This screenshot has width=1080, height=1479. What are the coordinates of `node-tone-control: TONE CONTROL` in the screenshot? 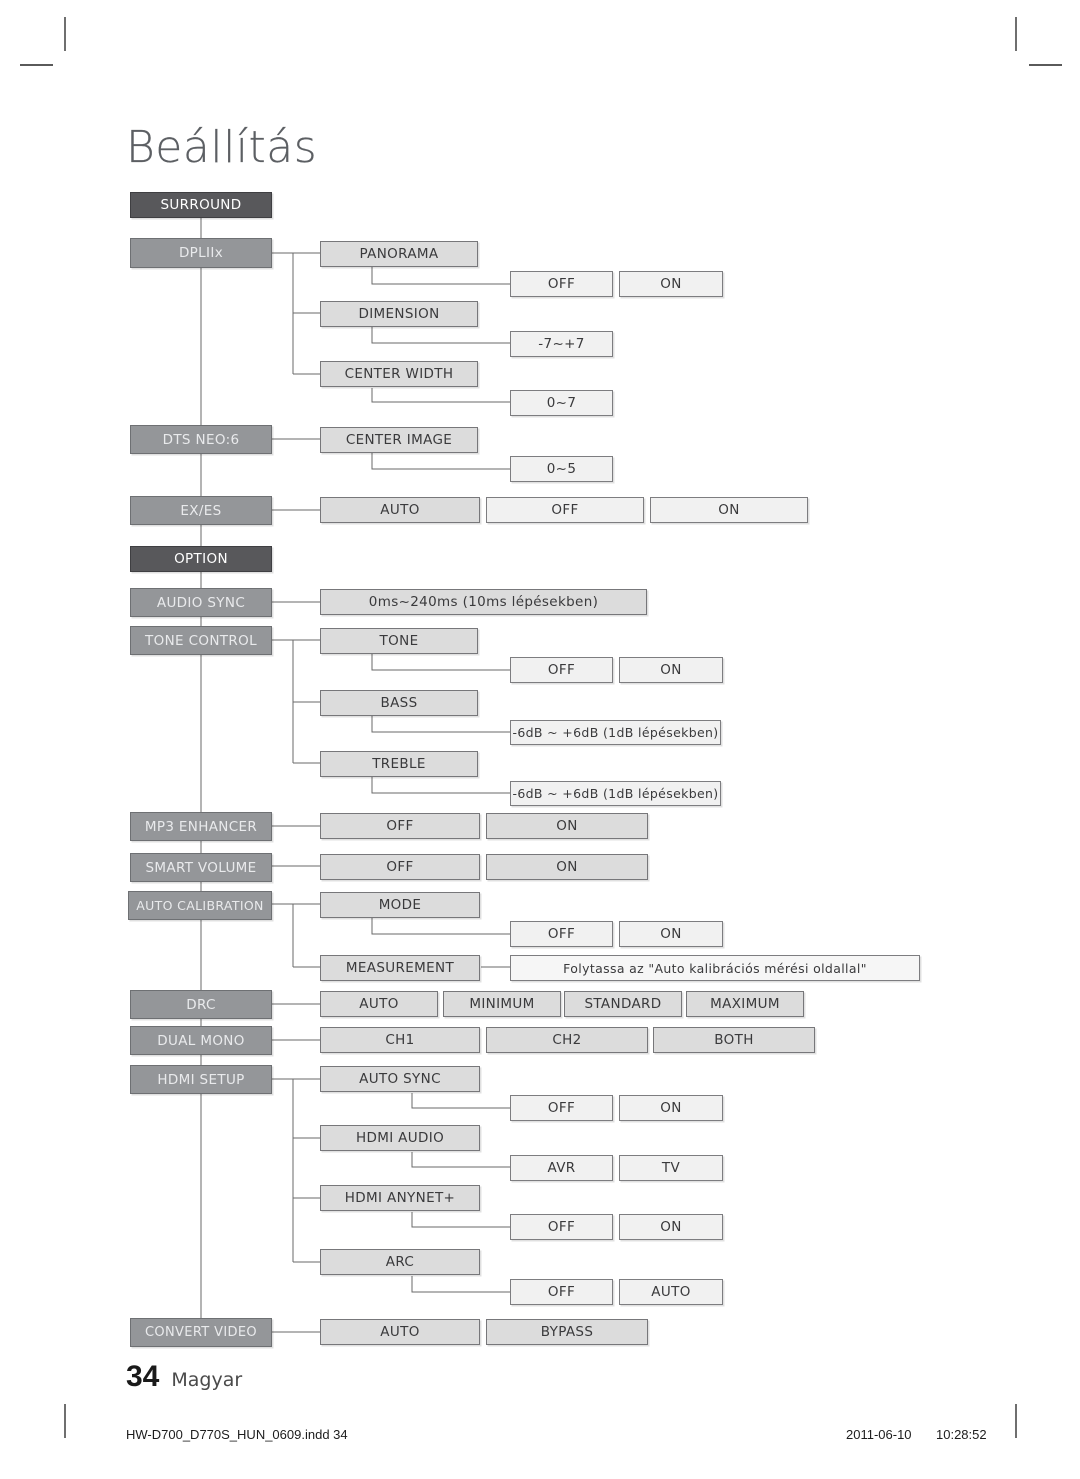 It's located at (201, 640).